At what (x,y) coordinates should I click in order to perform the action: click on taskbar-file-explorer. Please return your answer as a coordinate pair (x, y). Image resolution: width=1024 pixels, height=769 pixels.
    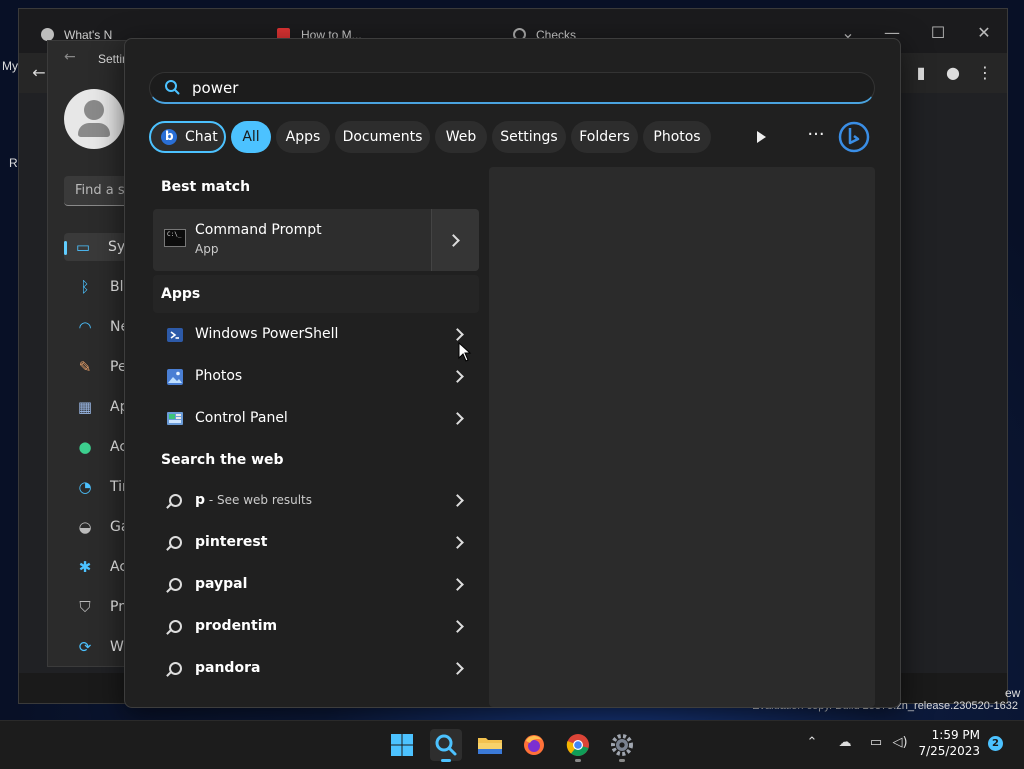
    Looking at the image, I should click on (490, 745).